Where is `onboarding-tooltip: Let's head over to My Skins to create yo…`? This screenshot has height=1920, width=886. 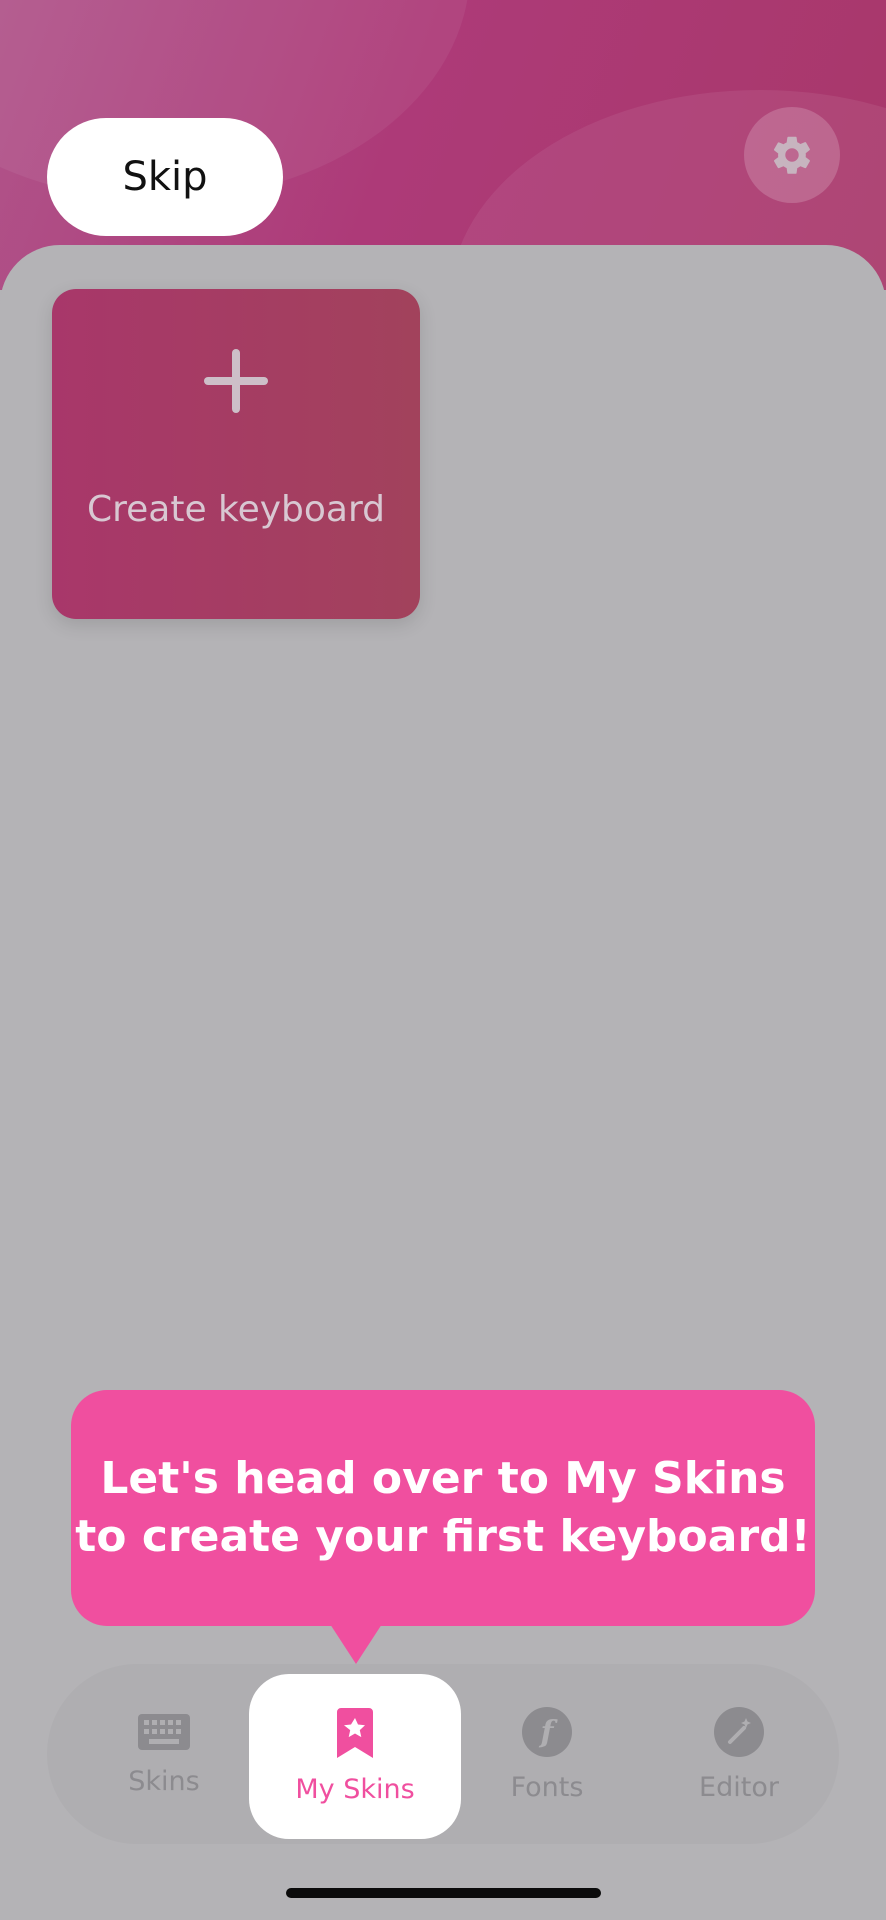 onboarding-tooltip: Let's head over to My Skins to create yo… is located at coordinates (443, 1508).